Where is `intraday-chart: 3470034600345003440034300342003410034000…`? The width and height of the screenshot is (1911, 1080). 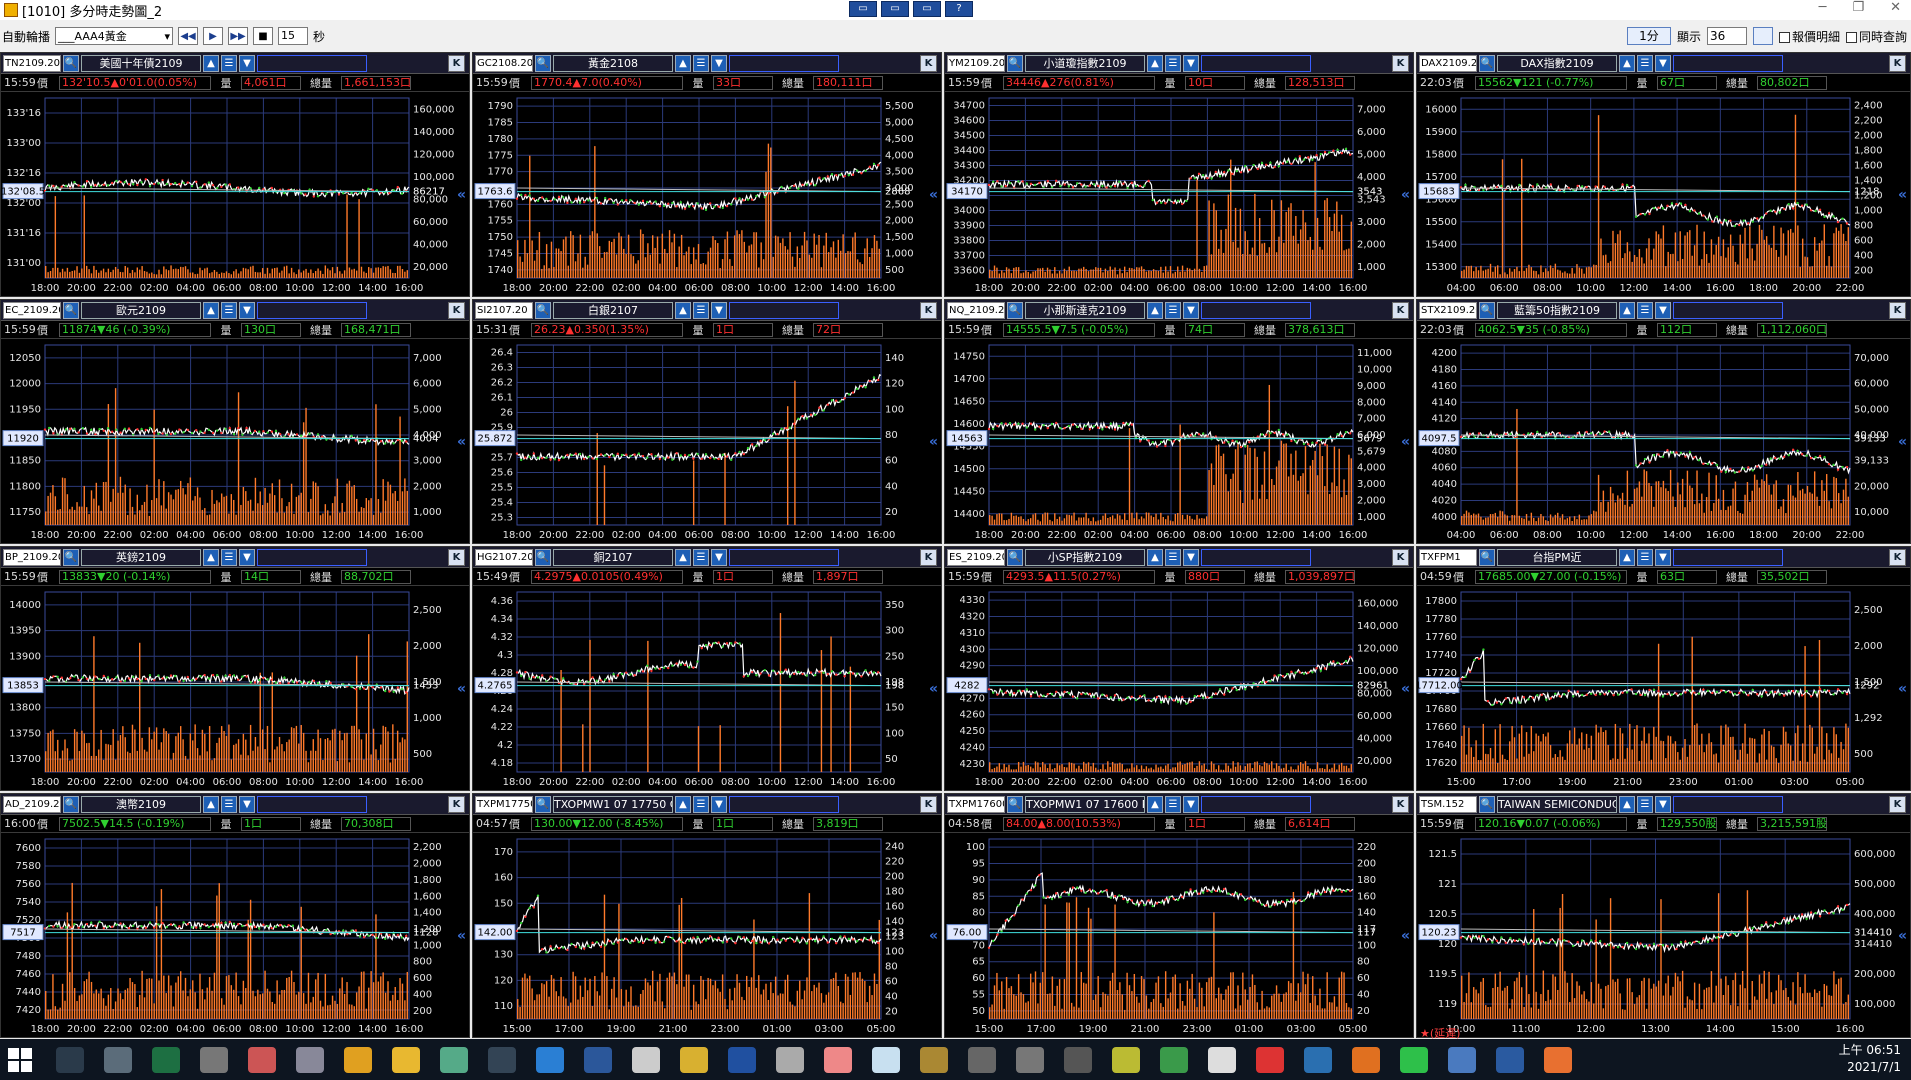 intraday-chart: 3470034600345003440034300342003410034000… is located at coordinates (1179, 194).